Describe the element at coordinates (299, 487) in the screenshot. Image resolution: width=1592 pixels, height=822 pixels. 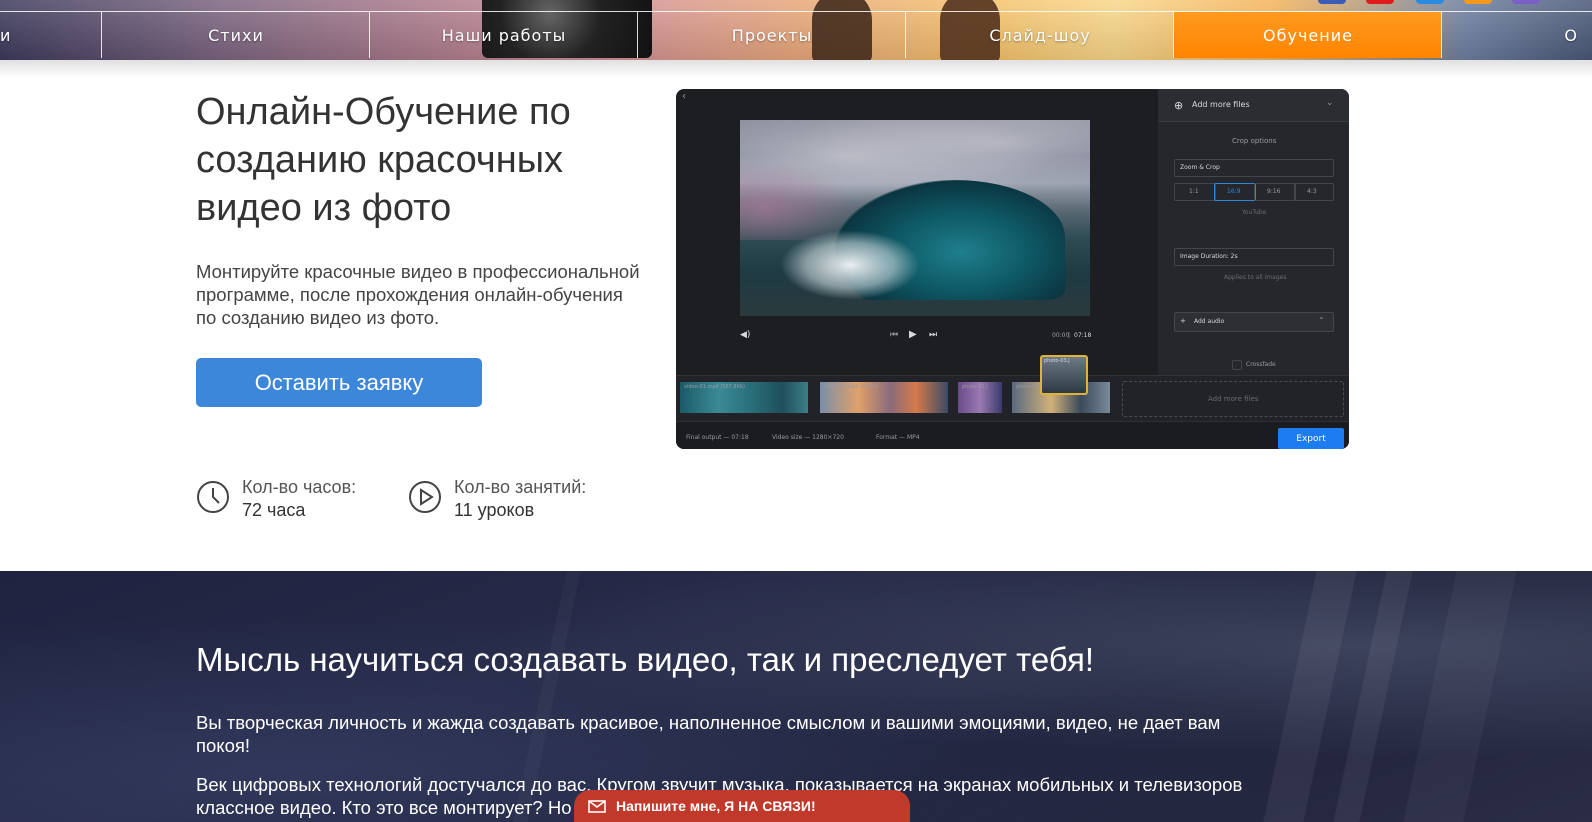
I see `stat-label: Кол-во часов:` at that location.